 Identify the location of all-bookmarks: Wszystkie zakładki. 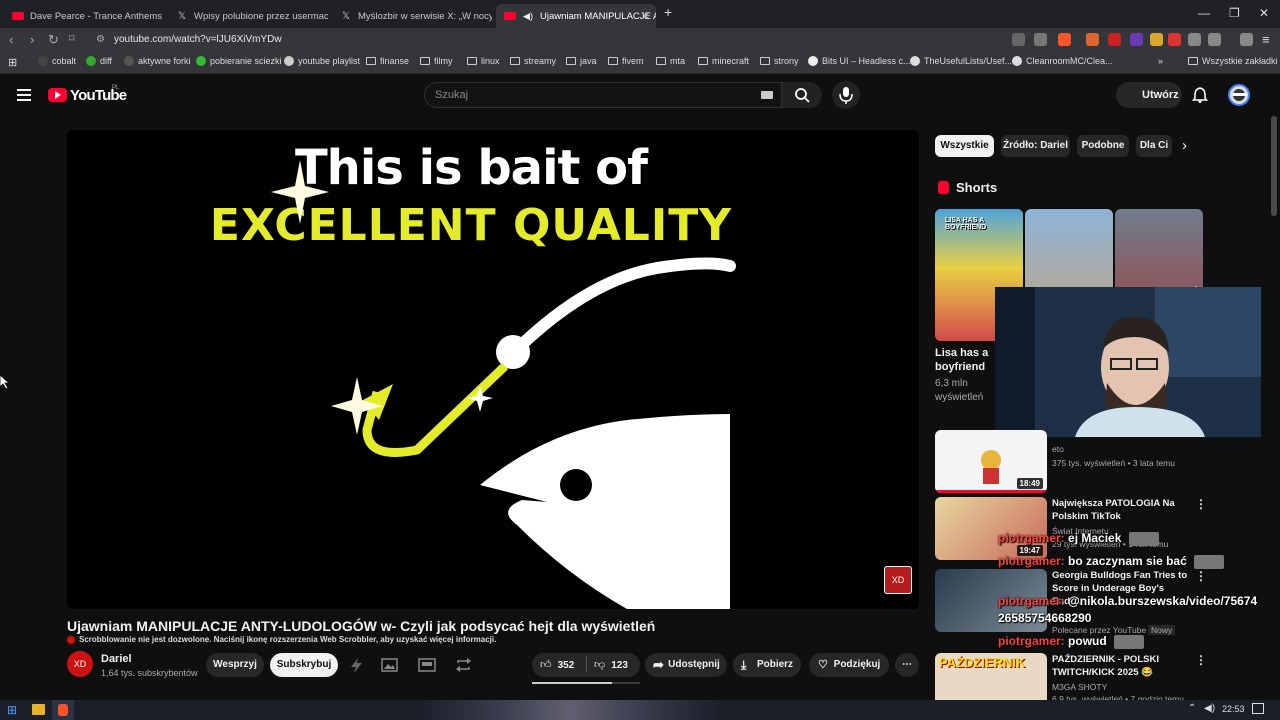
(1233, 61).